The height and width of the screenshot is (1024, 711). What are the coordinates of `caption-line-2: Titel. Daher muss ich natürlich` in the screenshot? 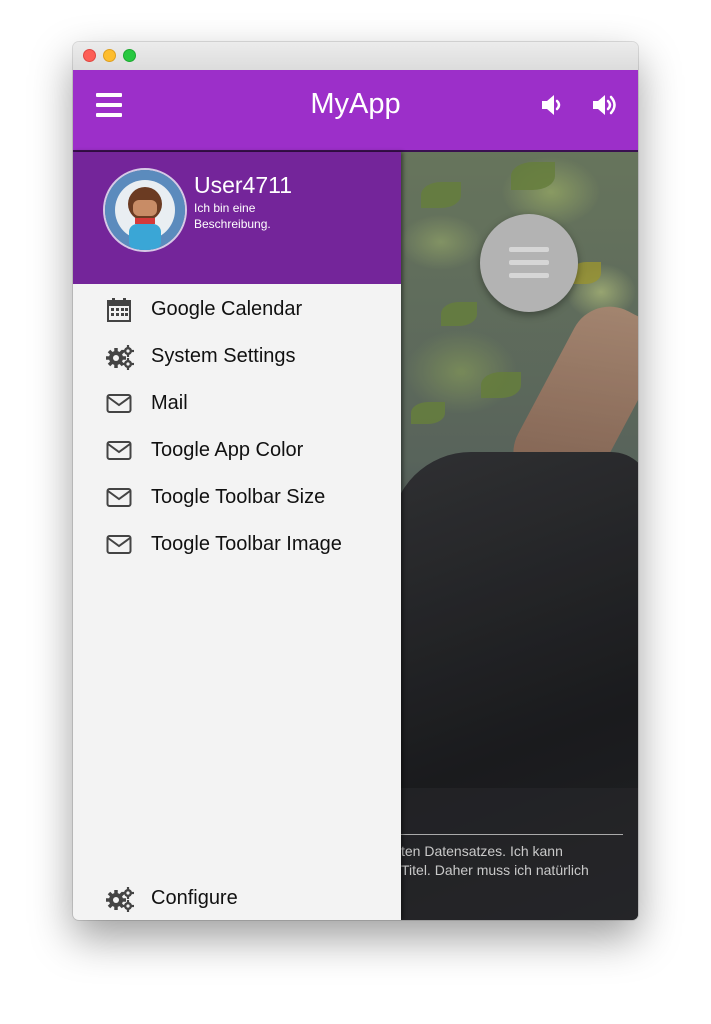 It's located at (495, 870).